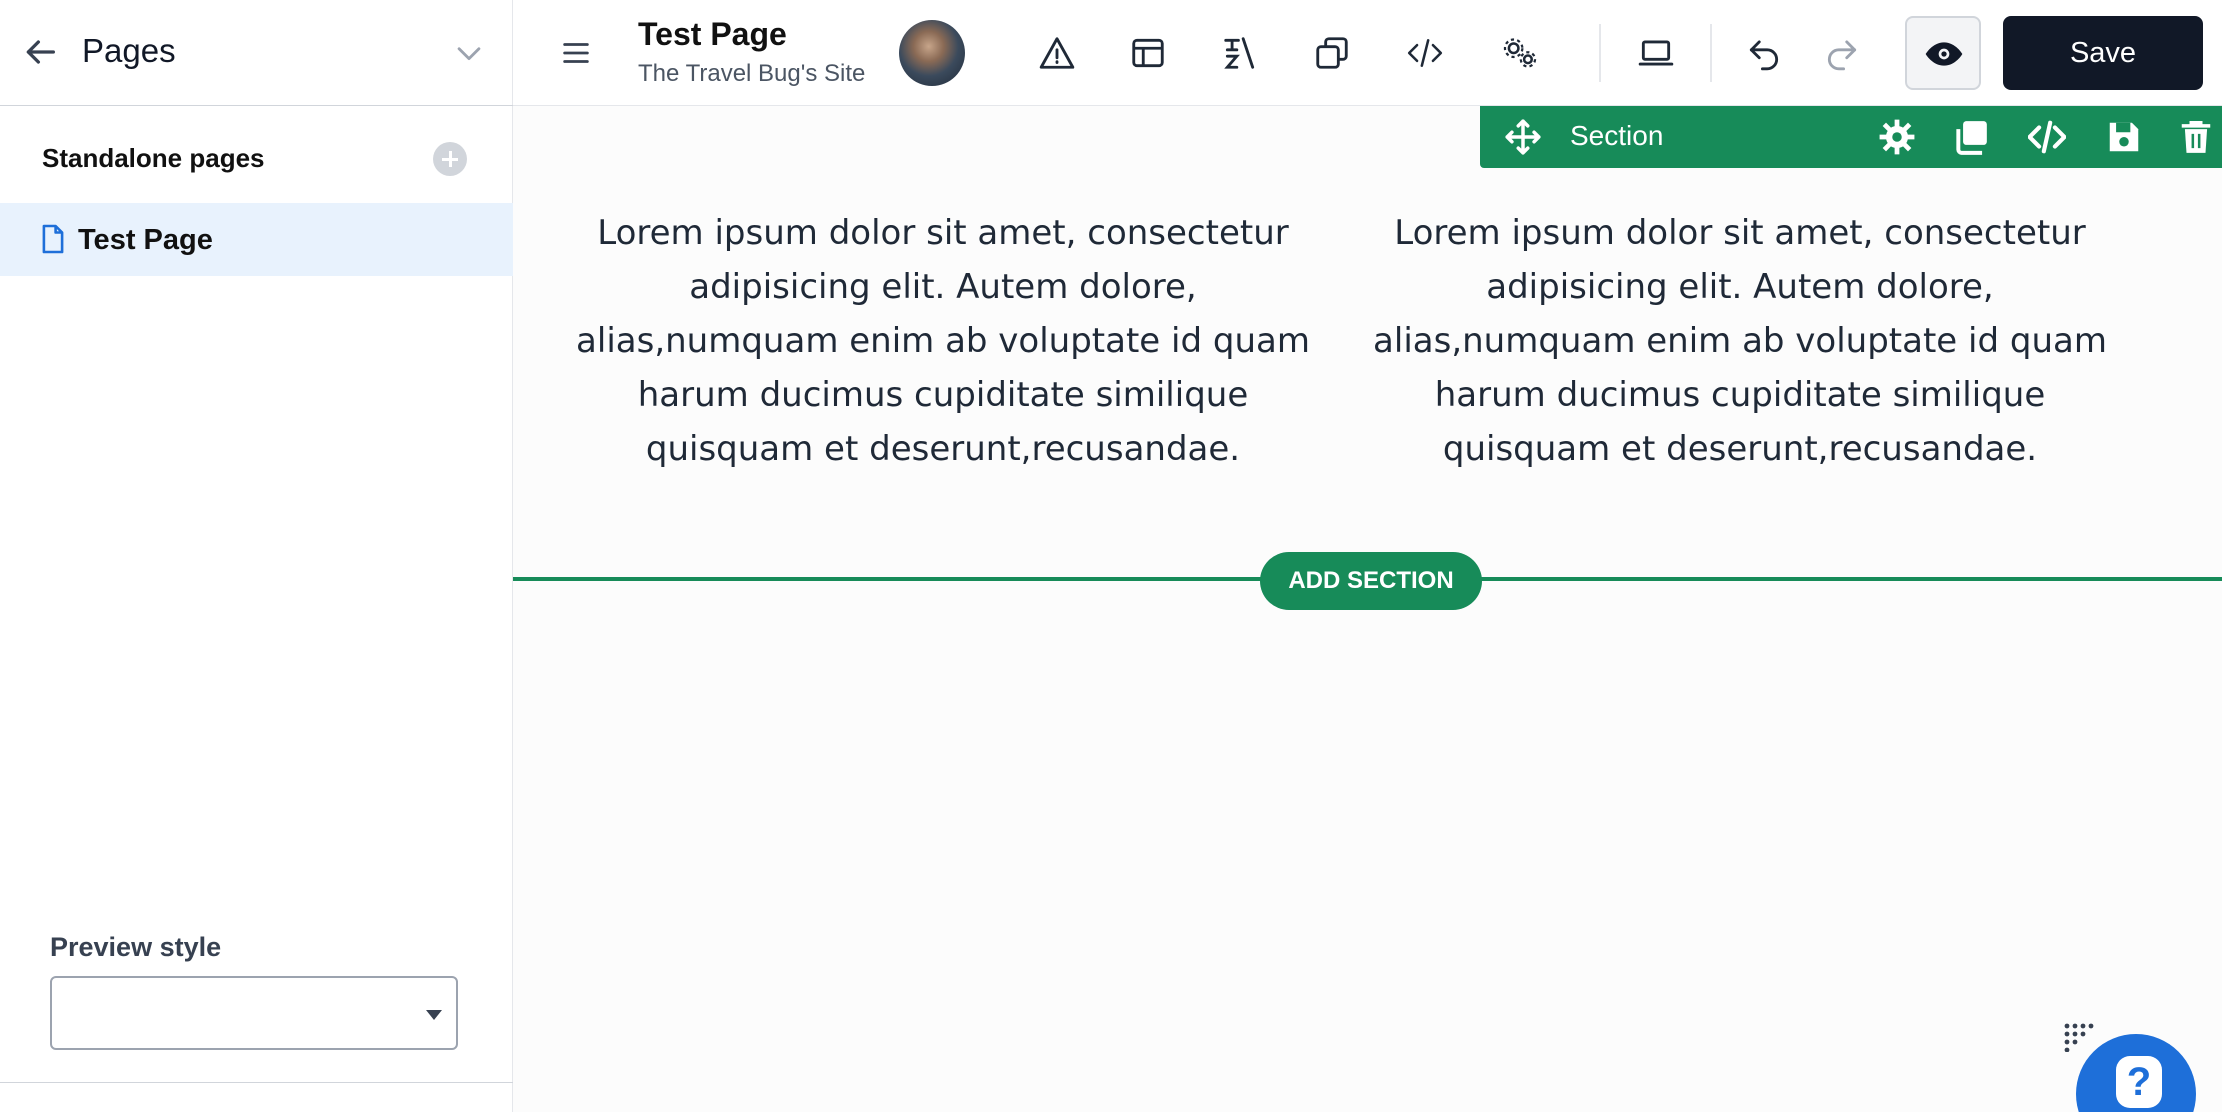 This screenshot has height=1112, width=2222. What do you see at coordinates (129, 50) in the screenshot?
I see `sidebar-title: Pages` at bounding box center [129, 50].